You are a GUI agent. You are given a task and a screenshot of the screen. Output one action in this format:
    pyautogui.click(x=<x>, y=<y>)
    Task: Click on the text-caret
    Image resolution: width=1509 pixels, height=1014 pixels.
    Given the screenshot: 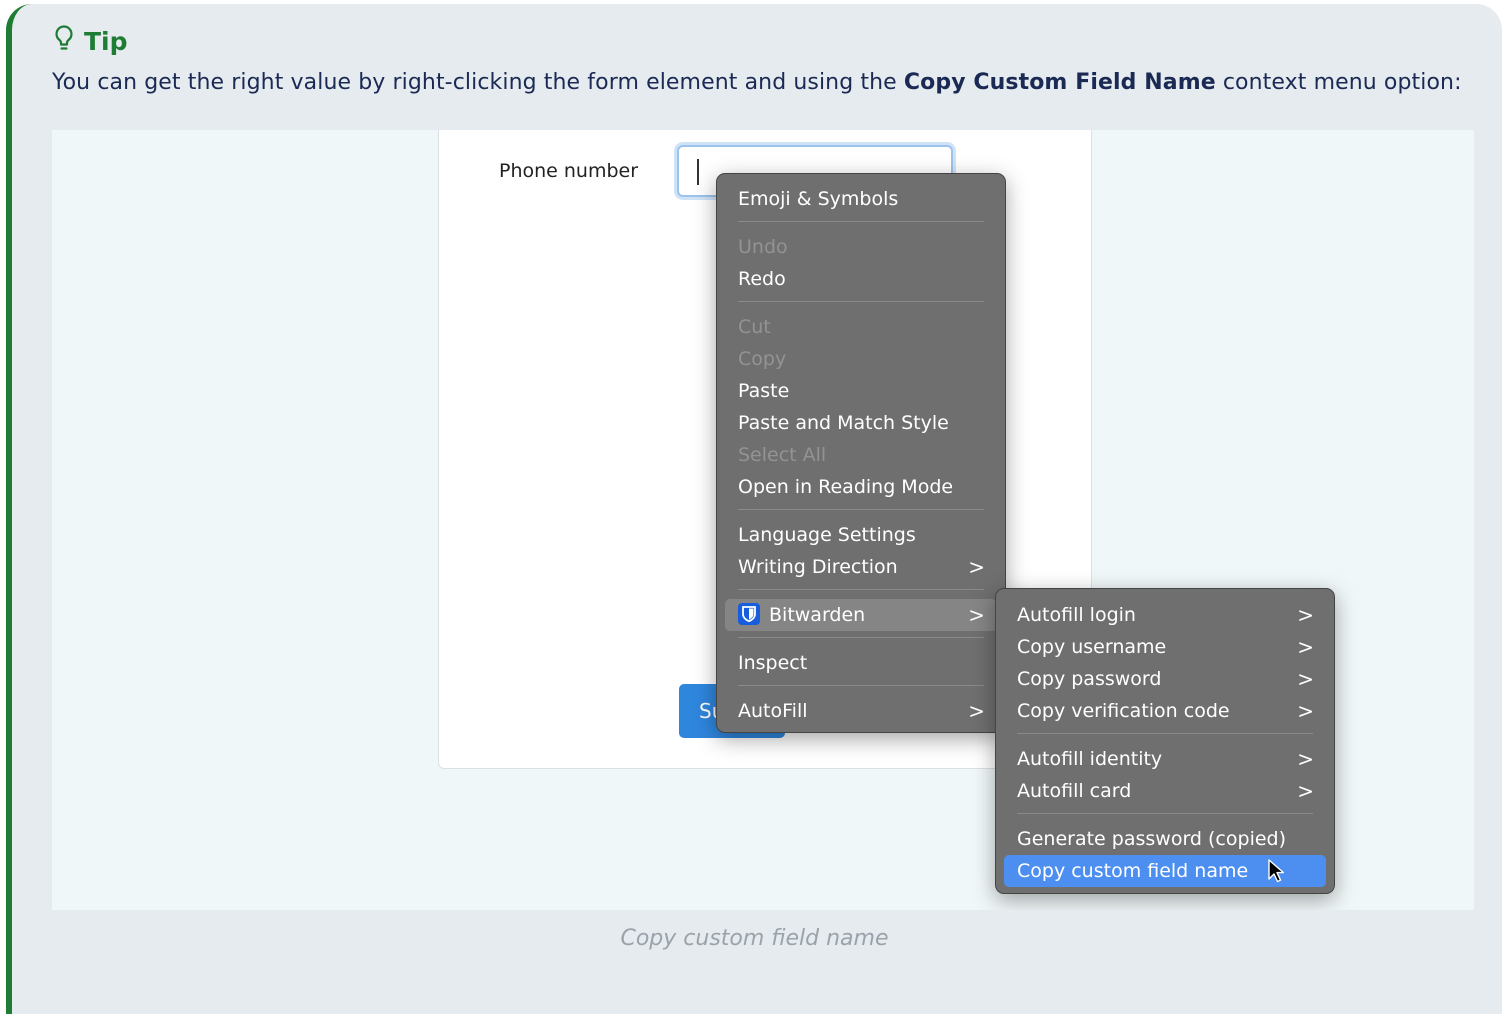 What is the action you would take?
    pyautogui.click(x=698, y=172)
    